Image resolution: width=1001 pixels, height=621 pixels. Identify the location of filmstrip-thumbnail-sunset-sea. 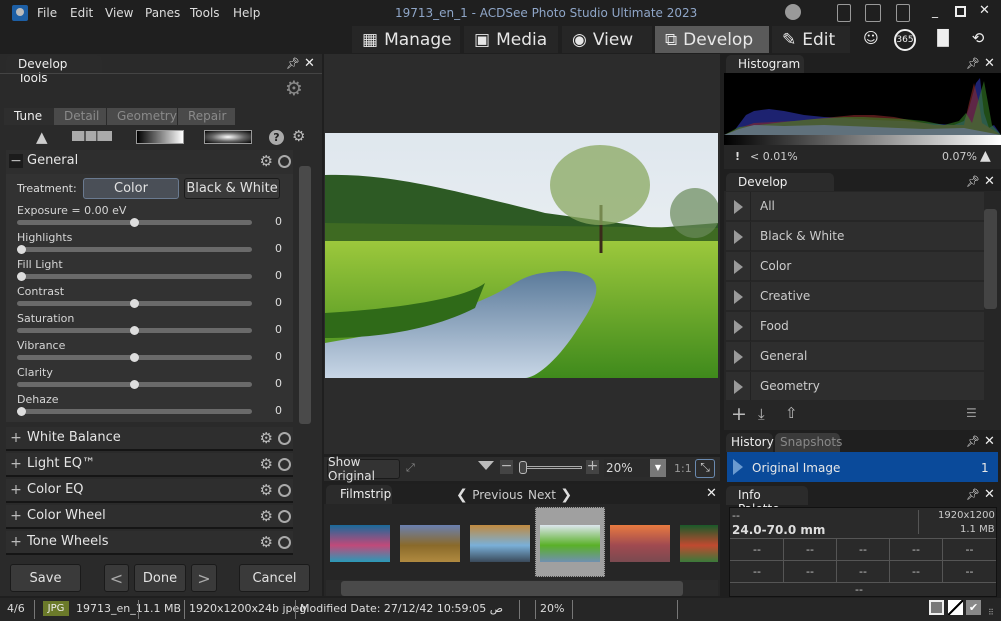
(640, 543).